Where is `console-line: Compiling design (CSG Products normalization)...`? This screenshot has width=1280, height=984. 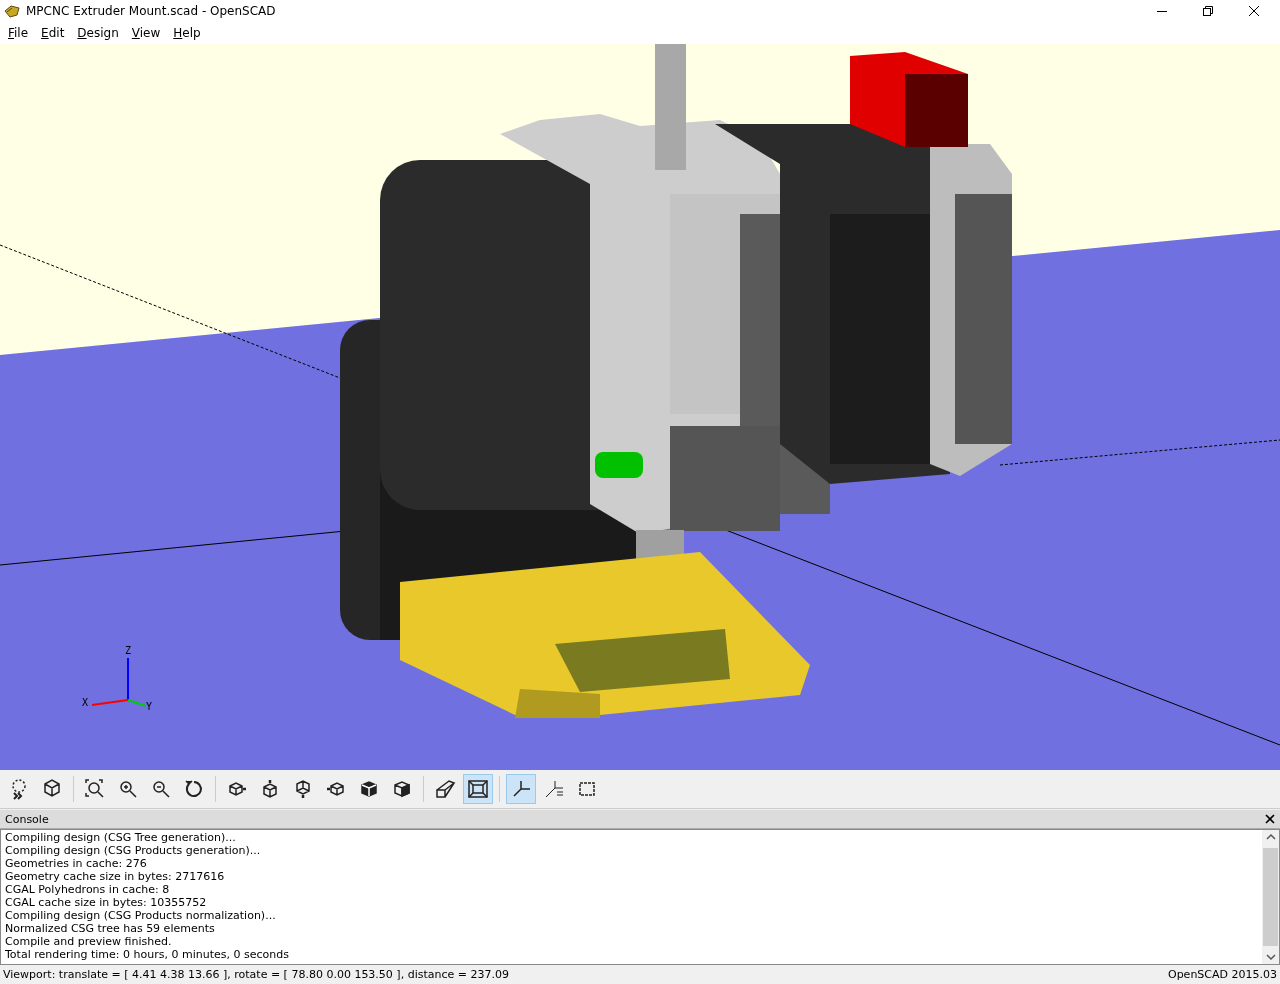
console-line: Compiling design (CSG Products normalization)... is located at coordinates (141, 915).